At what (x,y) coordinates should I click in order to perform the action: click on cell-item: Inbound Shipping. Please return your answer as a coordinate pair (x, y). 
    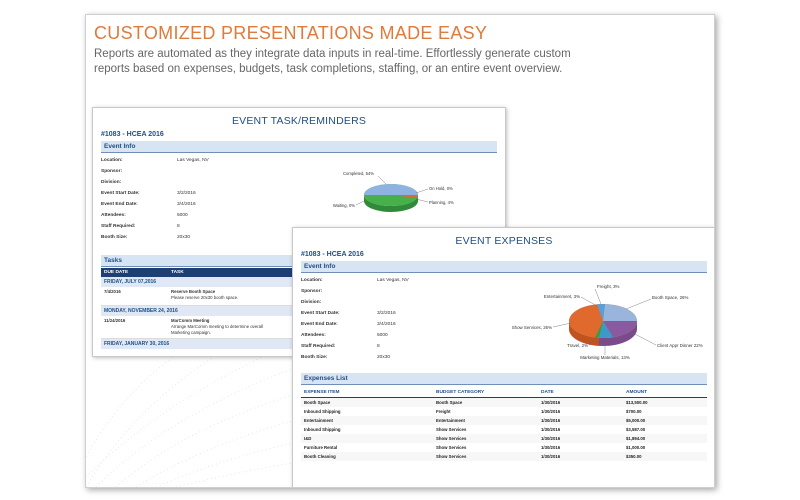
    Looking at the image, I should click on (322, 411).